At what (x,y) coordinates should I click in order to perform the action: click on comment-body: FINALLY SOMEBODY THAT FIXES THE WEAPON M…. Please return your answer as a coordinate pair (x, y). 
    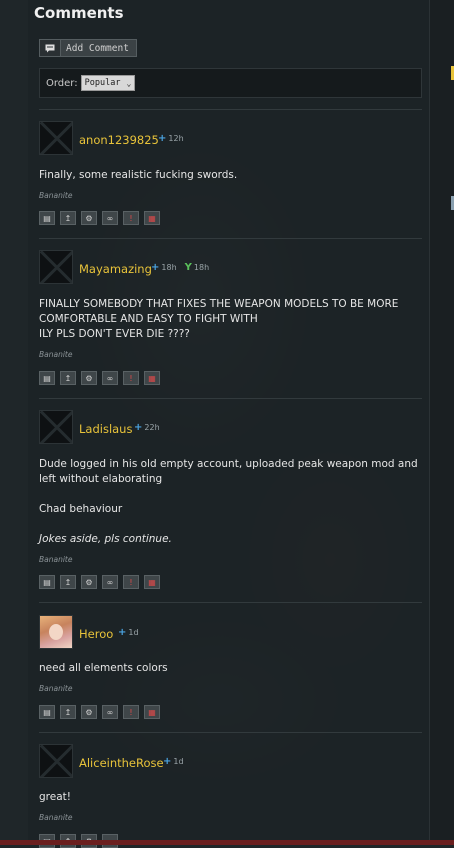
    Looking at the image, I should click on (229, 319).